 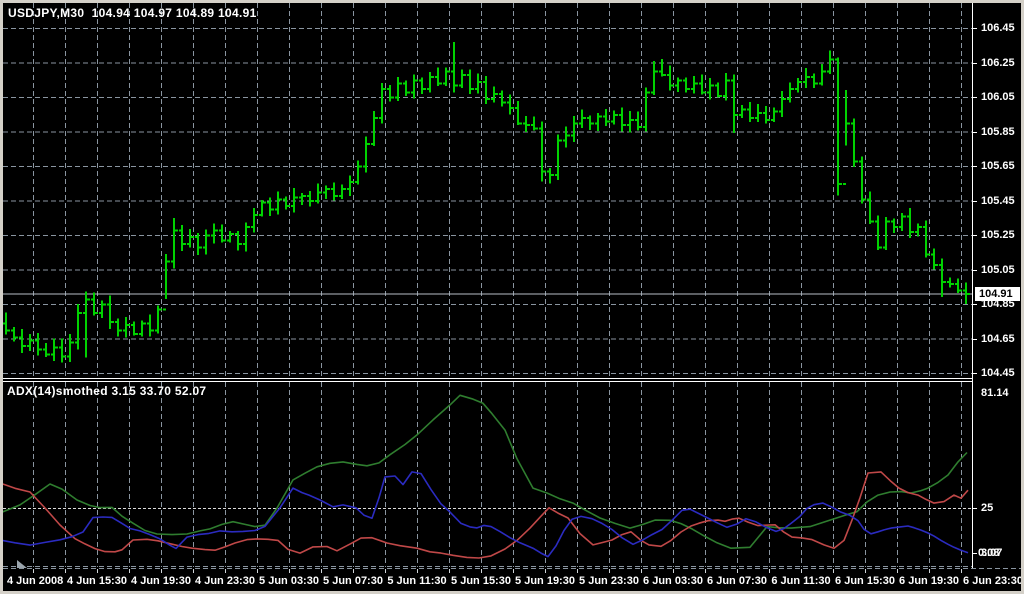 I want to click on time-axis-label: 5 Jun 11:30, so click(x=417, y=581).